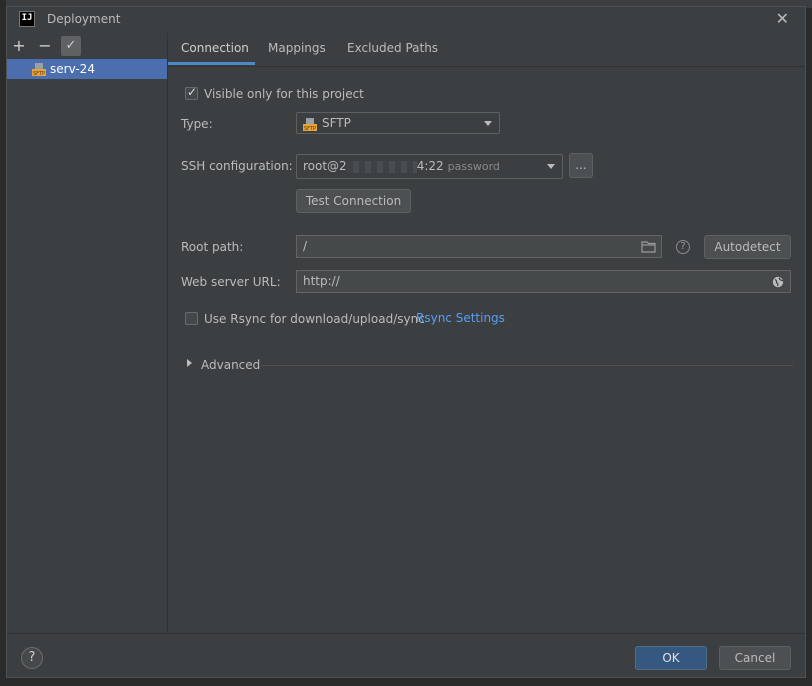 The width and height of the screenshot is (812, 686). I want to click on visible-only-label: Visible only for this project, so click(284, 94).